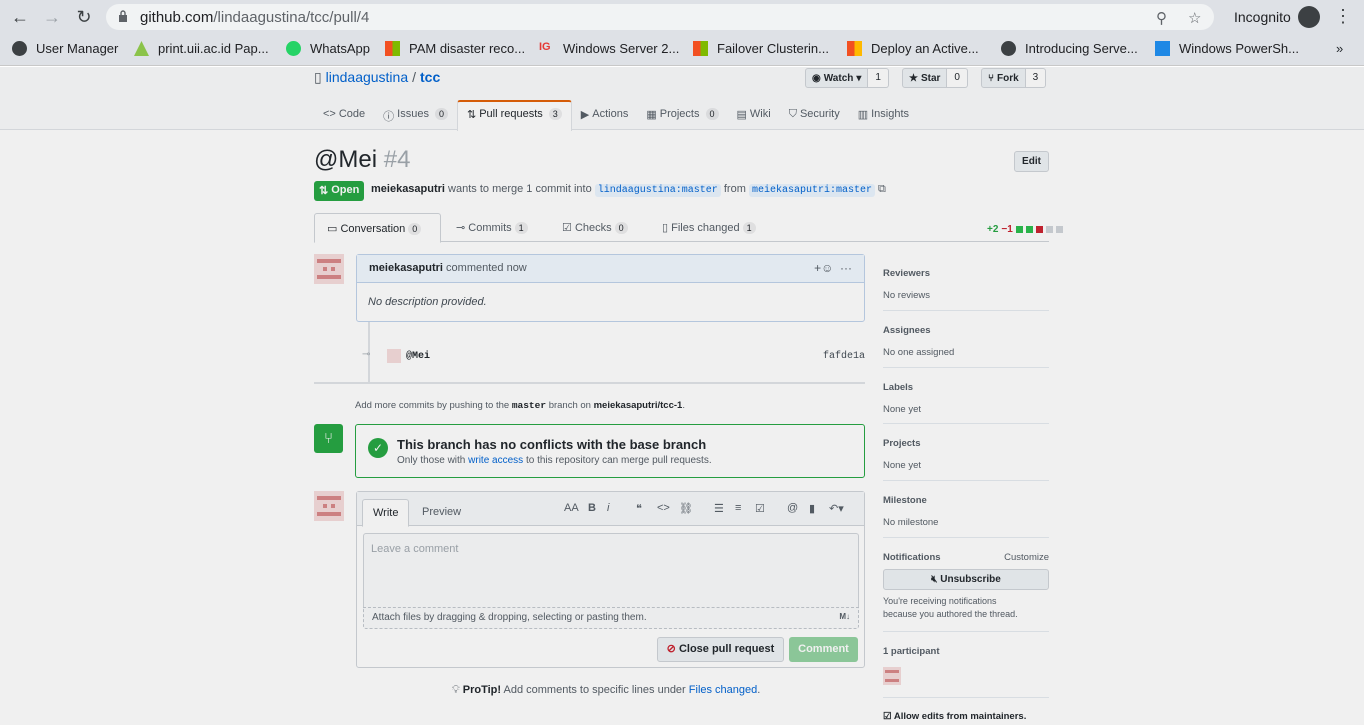 This screenshot has height=725, width=1364. What do you see at coordinates (1194, 18) in the screenshot?
I see `star-bookmark-icon: ☆` at bounding box center [1194, 18].